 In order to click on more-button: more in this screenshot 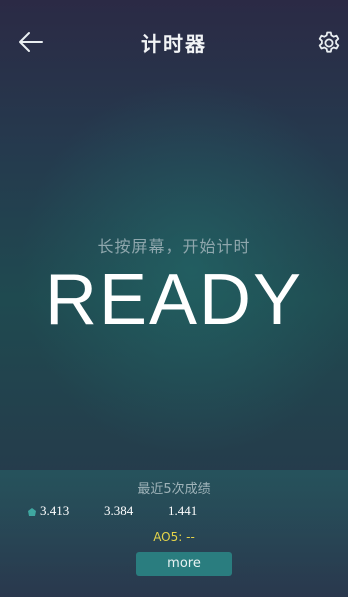, I will do `click(184, 564)`.